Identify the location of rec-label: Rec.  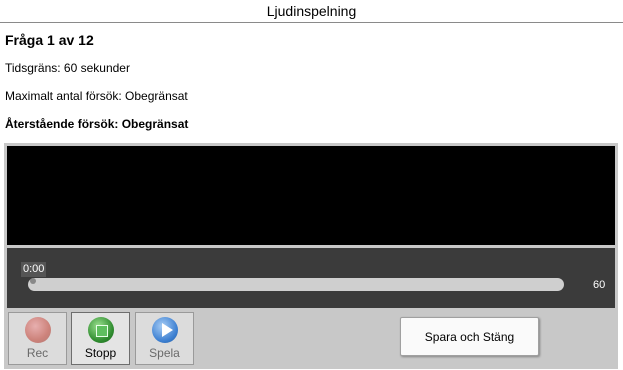
(37, 353).